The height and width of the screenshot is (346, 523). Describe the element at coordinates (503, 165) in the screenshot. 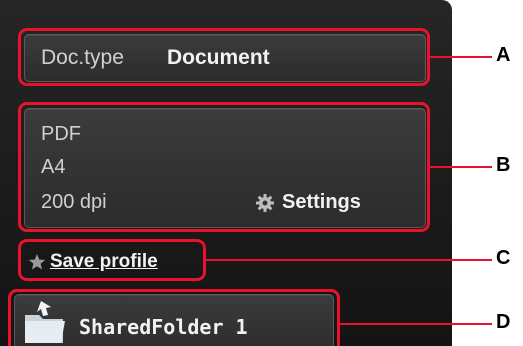

I see `callout-label-b: B` at that location.